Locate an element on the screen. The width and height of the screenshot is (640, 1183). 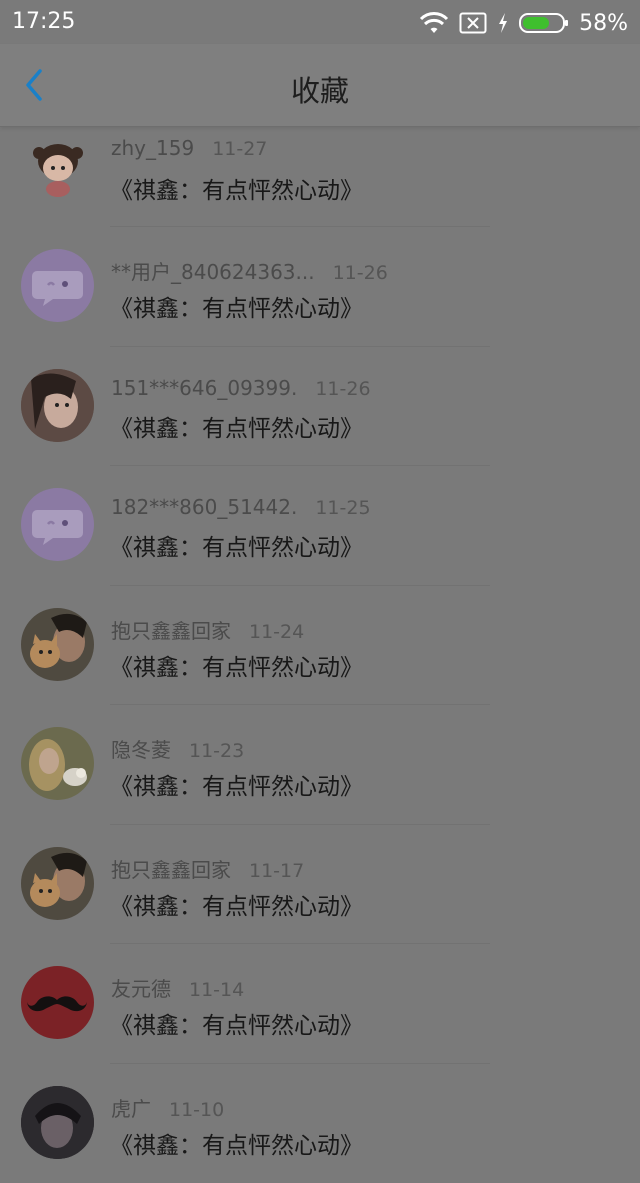
list-item: zhy_159 11-27 《祺鑫：有点怦然心动》 is located at coordinates (320, 177).